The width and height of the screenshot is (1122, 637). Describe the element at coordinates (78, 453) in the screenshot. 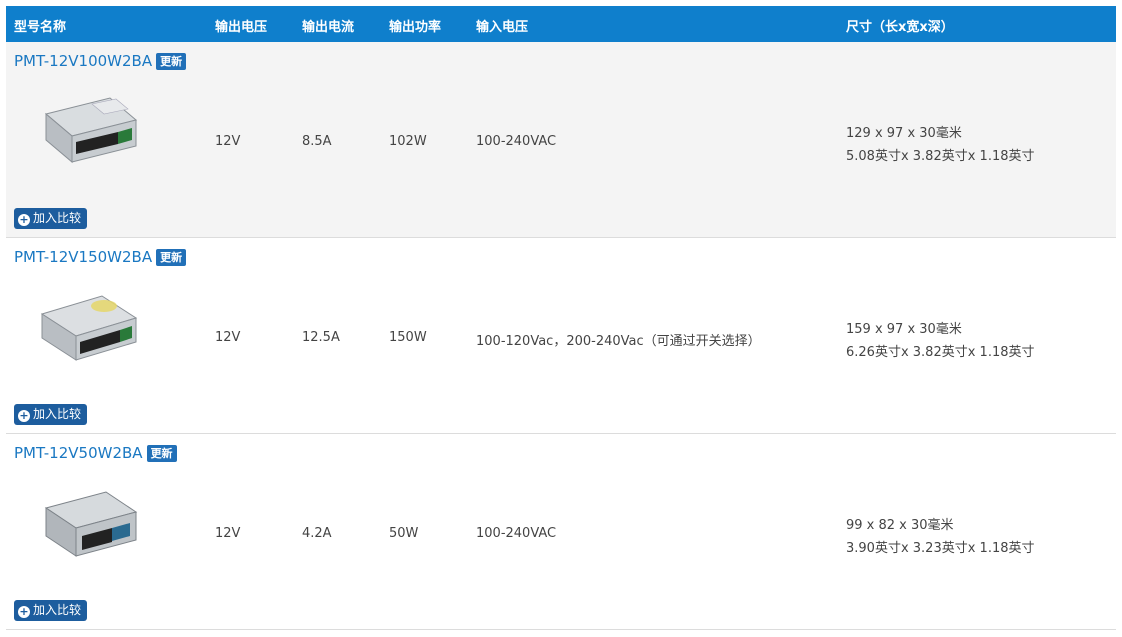

I see `model-name: PMT-12V50W2BA` at that location.